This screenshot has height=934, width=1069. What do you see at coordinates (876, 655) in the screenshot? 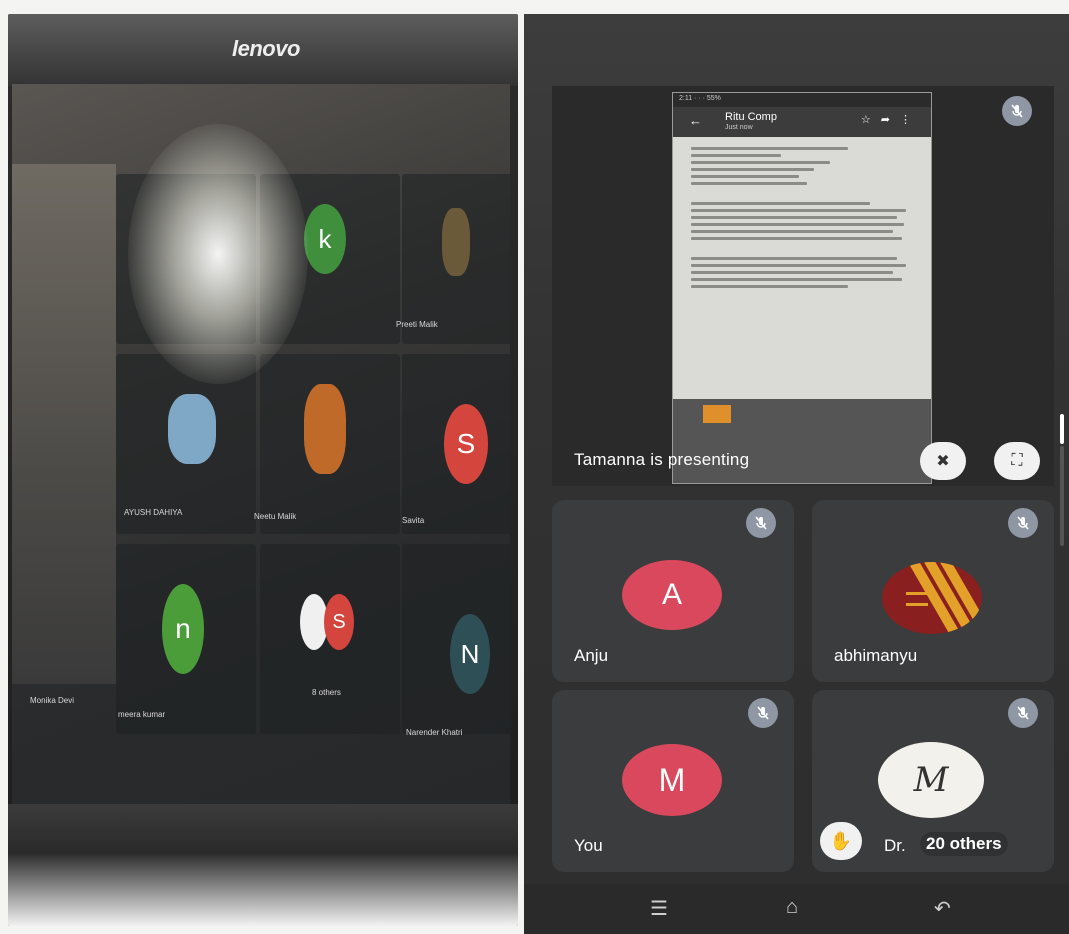
I see `participant-name: abhimanyu` at bounding box center [876, 655].